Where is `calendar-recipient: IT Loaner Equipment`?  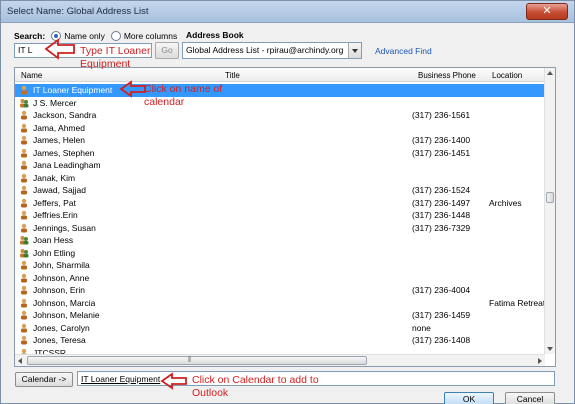 calendar-recipient: IT Loaner Equipment is located at coordinates (121, 379).